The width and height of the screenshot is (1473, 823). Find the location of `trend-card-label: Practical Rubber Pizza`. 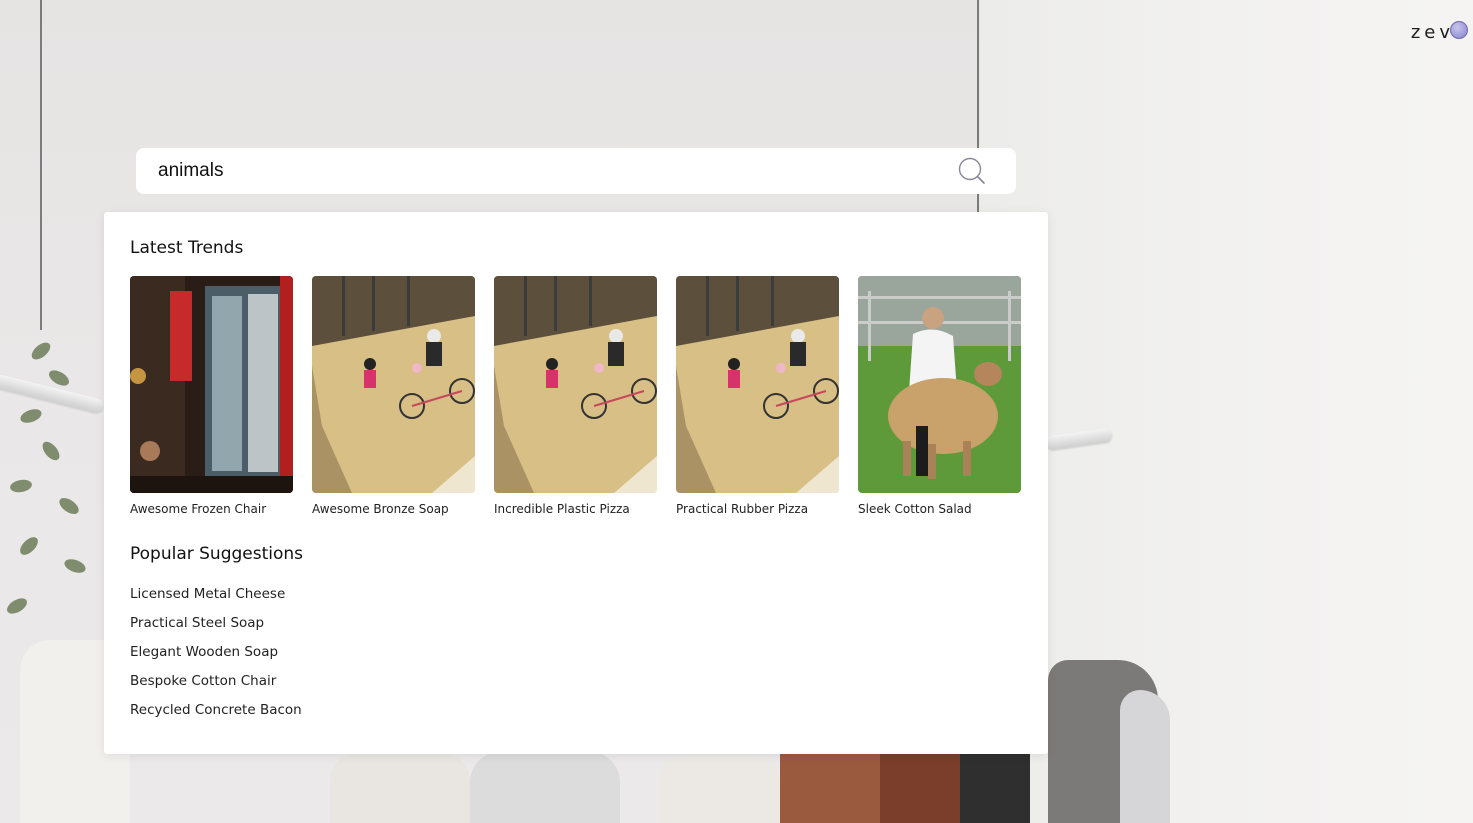

trend-card-label: Practical Rubber Pizza is located at coordinates (742, 509).